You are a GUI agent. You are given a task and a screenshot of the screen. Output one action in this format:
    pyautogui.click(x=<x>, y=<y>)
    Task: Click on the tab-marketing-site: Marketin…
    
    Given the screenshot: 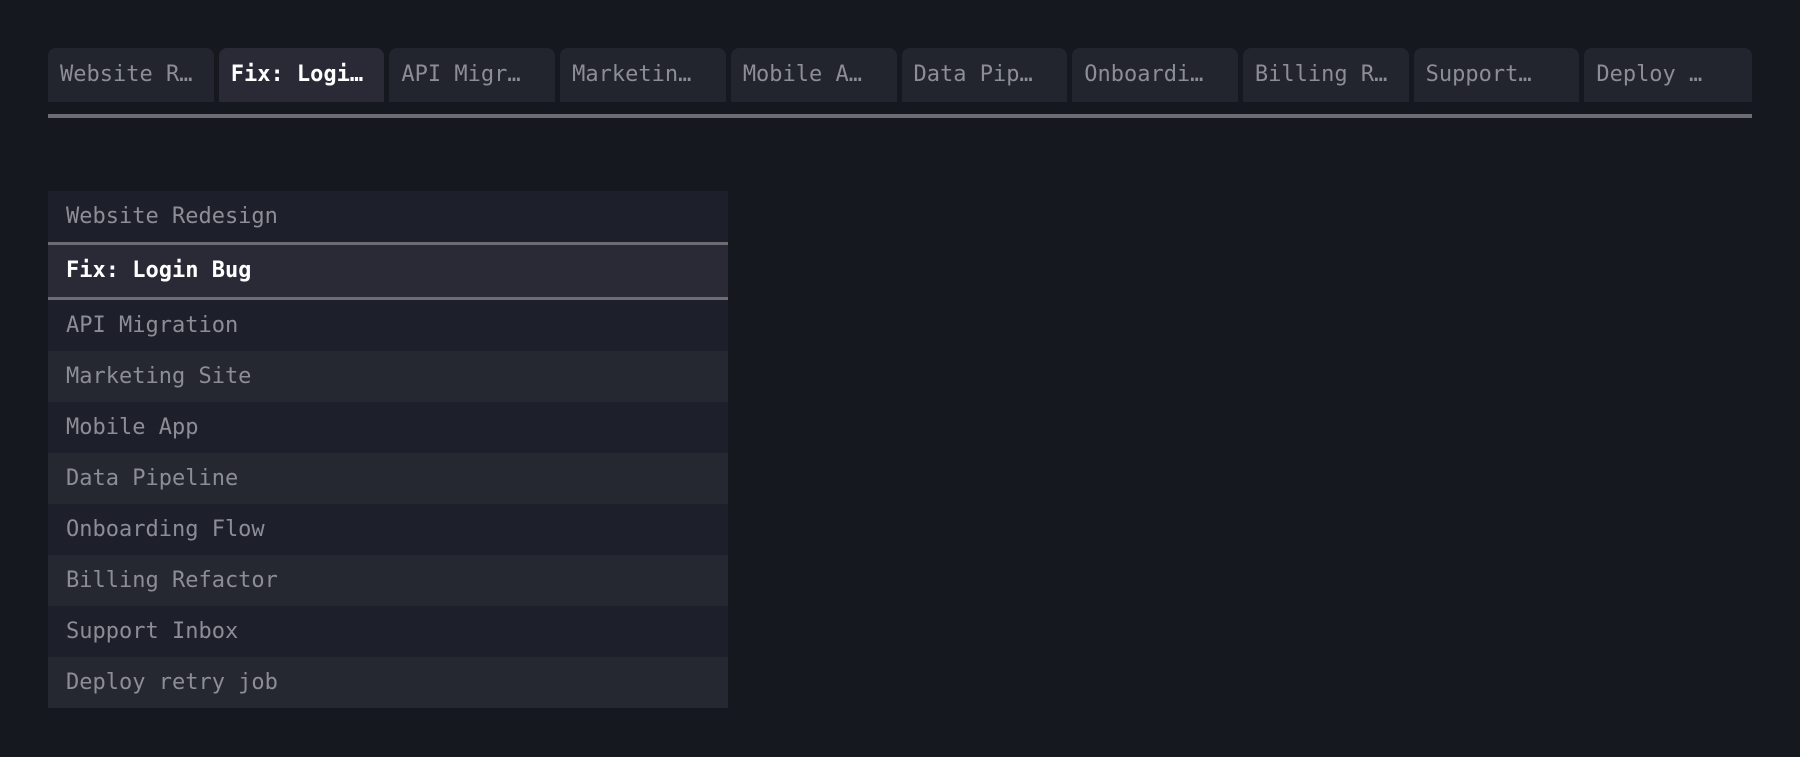 What is the action you would take?
    pyautogui.click(x=643, y=75)
    